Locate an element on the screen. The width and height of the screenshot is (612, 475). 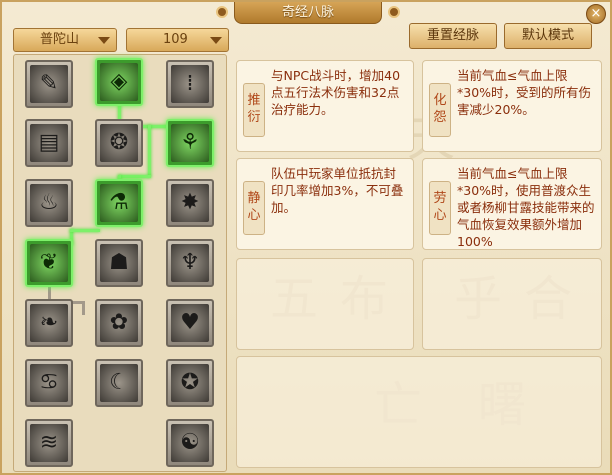
node-n13: ❧ is located at coordinates (49, 323).